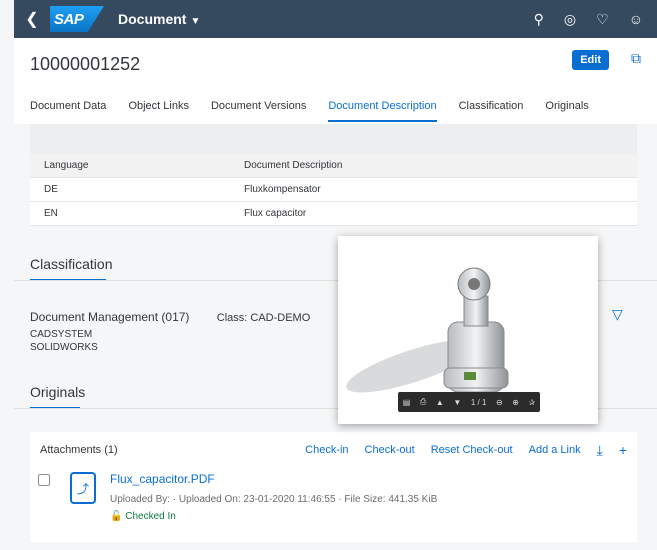 The image size is (657, 550). I want to click on app-title-menu: Document ▼, so click(159, 19).